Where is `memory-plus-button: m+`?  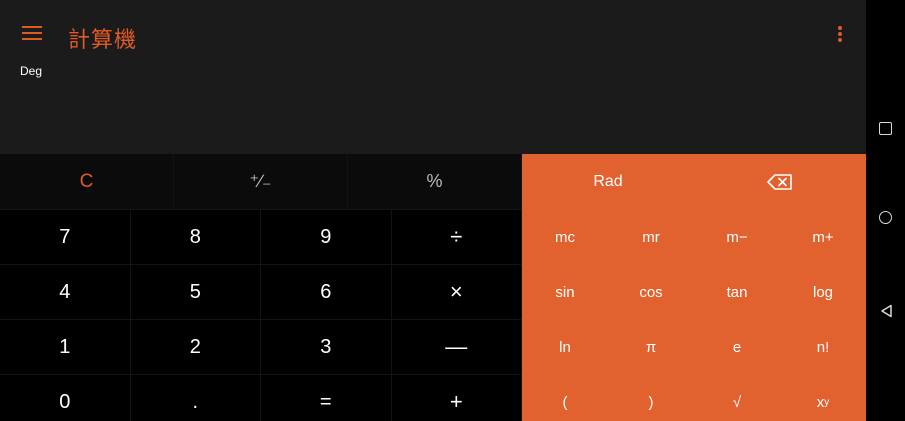 memory-plus-button: m+ is located at coordinates (823, 237).